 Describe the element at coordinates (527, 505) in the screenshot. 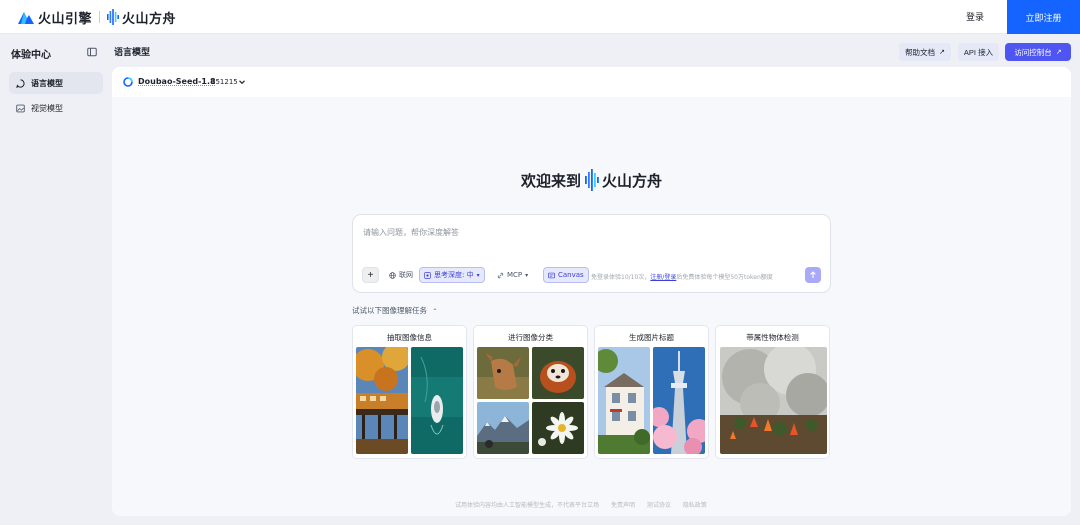

I see `footer-disclaimer: 试用体验内容均由人工智能模型生成，不代表平台立场` at that location.